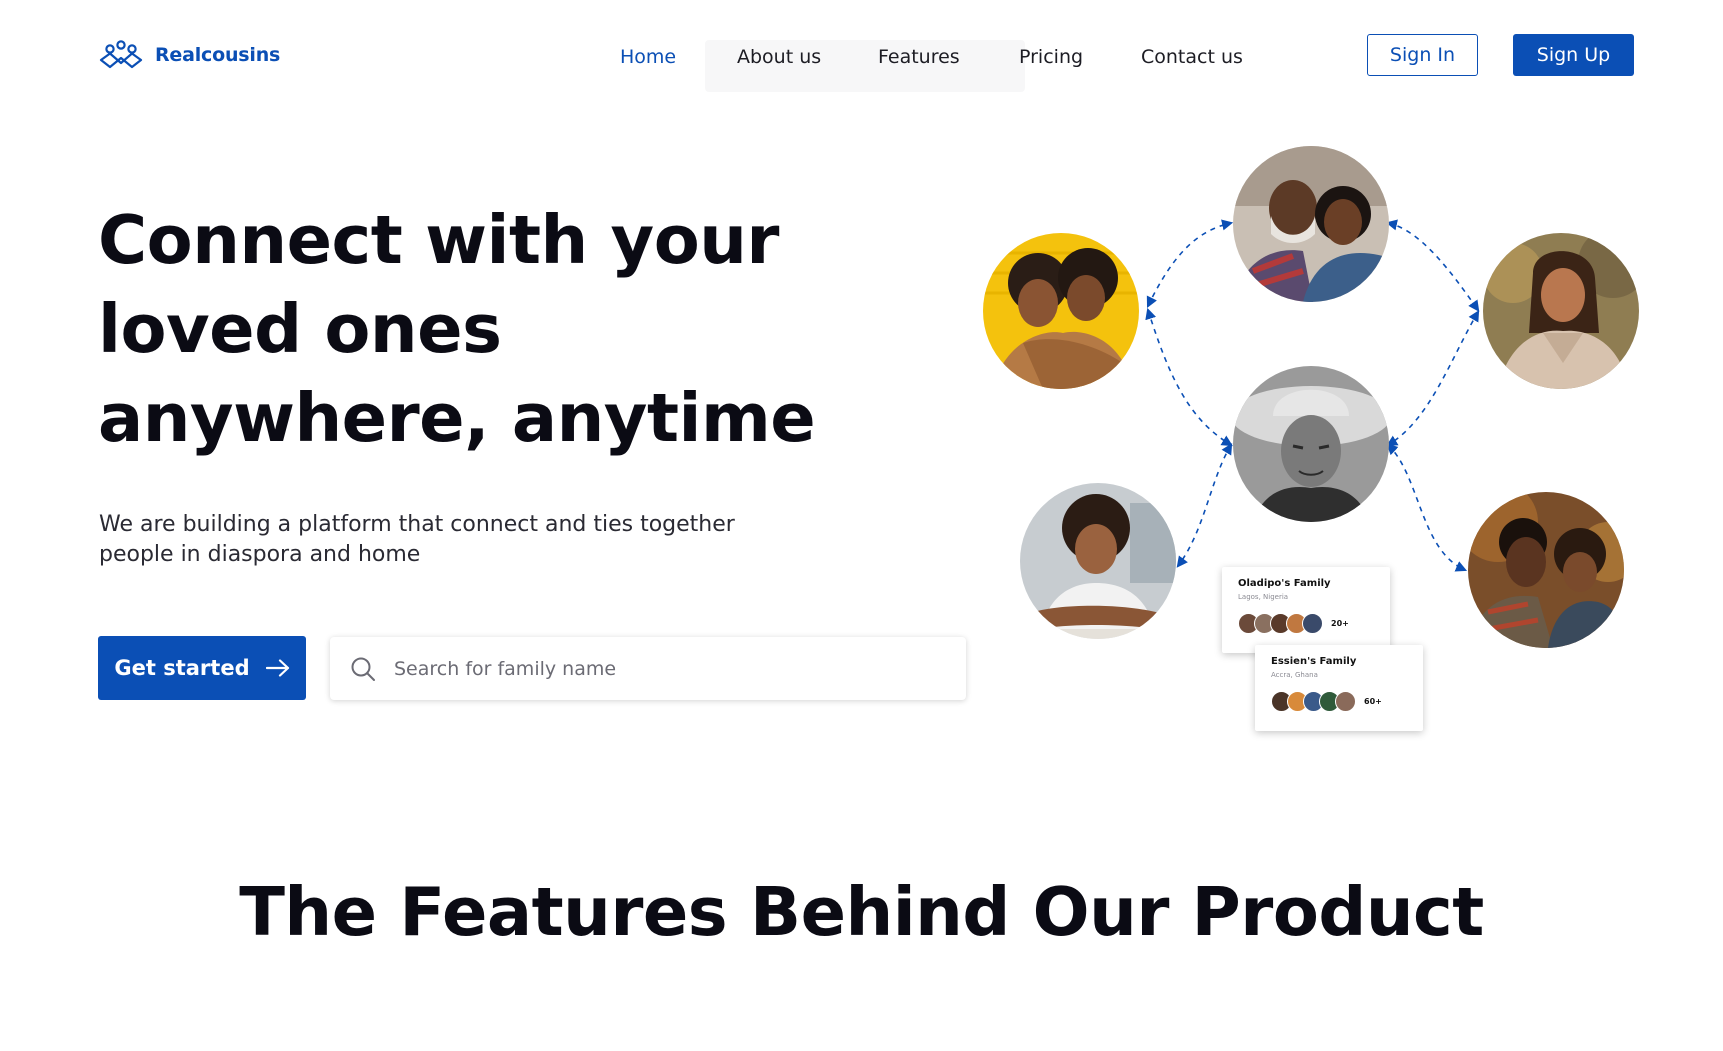  I want to click on photo-women-hugging, so click(1061, 311).